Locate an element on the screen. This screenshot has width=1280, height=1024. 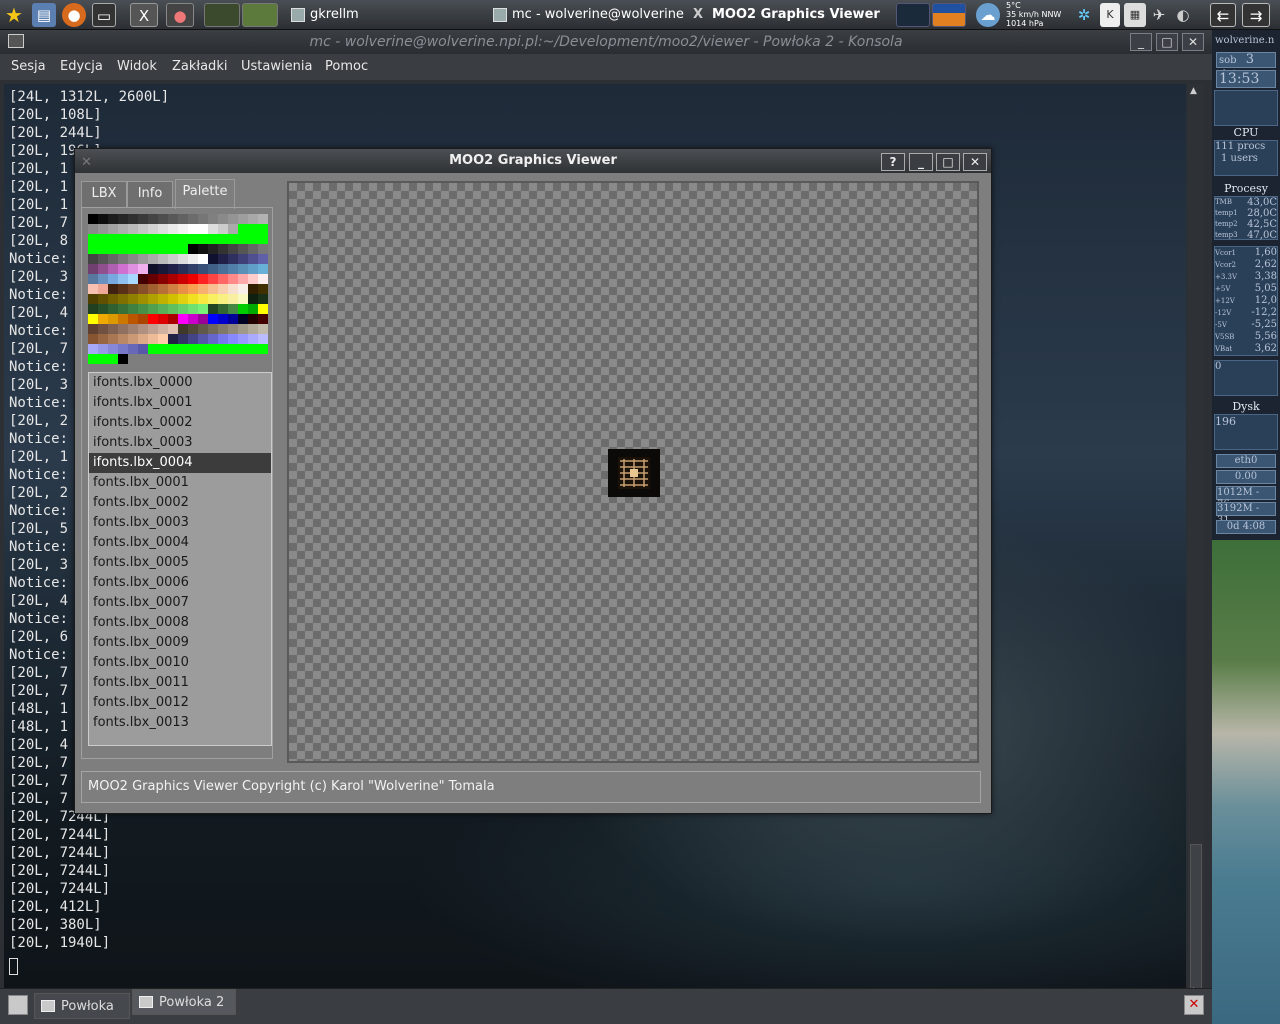
moo2-maximize-button: □ is located at coordinates (948, 162).